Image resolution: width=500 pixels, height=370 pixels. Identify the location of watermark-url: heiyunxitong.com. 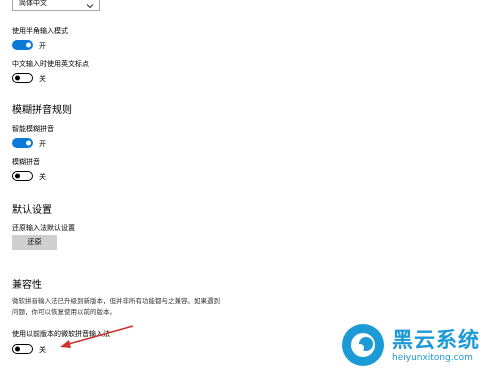
(432, 358).